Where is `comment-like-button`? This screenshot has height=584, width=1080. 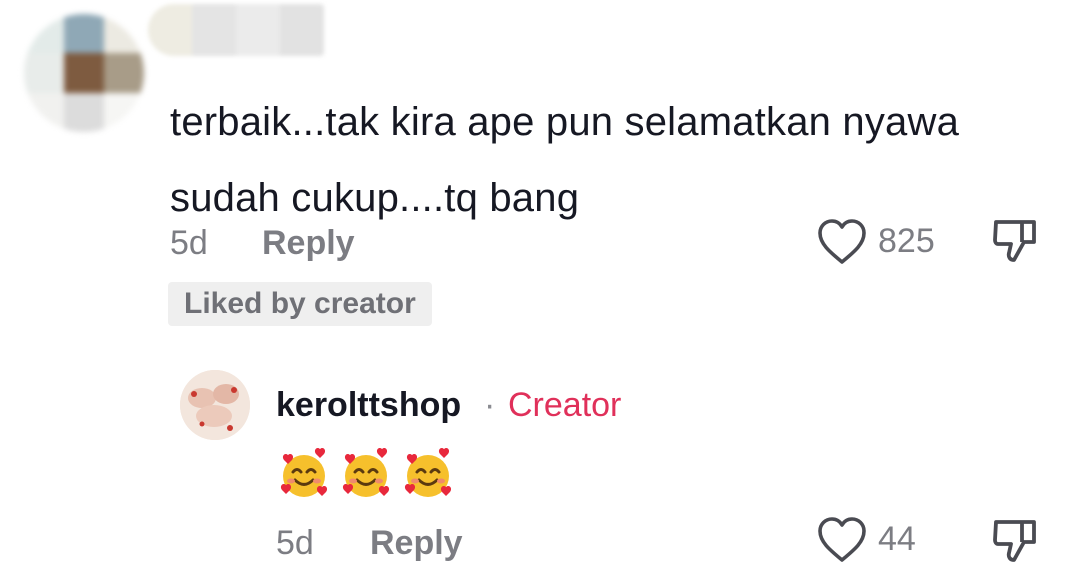 comment-like-button is located at coordinates (842, 242).